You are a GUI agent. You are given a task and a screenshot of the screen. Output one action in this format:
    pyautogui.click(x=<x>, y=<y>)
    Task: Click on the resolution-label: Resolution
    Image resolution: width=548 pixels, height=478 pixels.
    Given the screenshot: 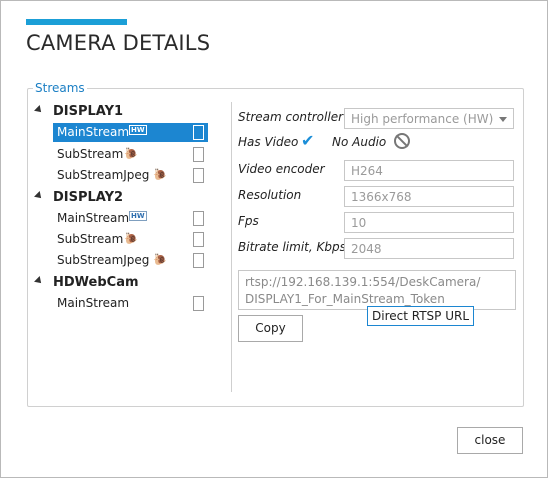 What is the action you would take?
    pyautogui.click(x=270, y=195)
    